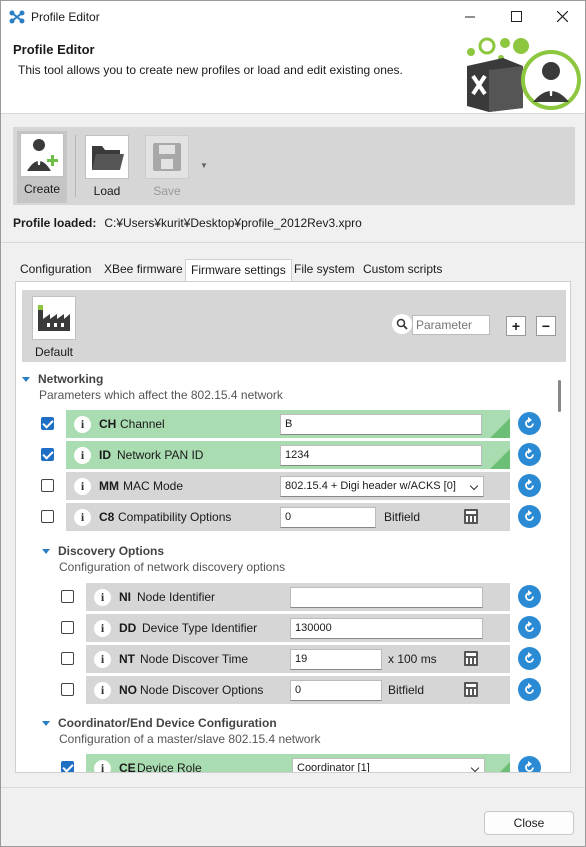  I want to click on minimize-icon, so click(470, 16).